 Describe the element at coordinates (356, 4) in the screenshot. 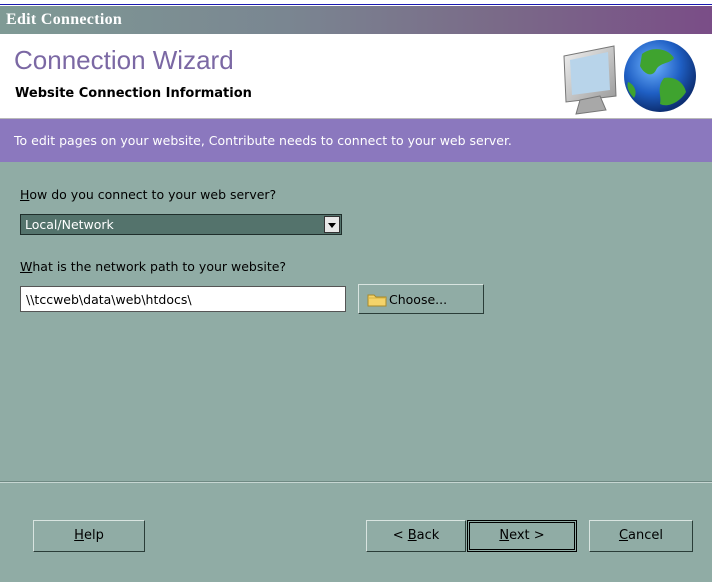

I see `link-underline` at that location.